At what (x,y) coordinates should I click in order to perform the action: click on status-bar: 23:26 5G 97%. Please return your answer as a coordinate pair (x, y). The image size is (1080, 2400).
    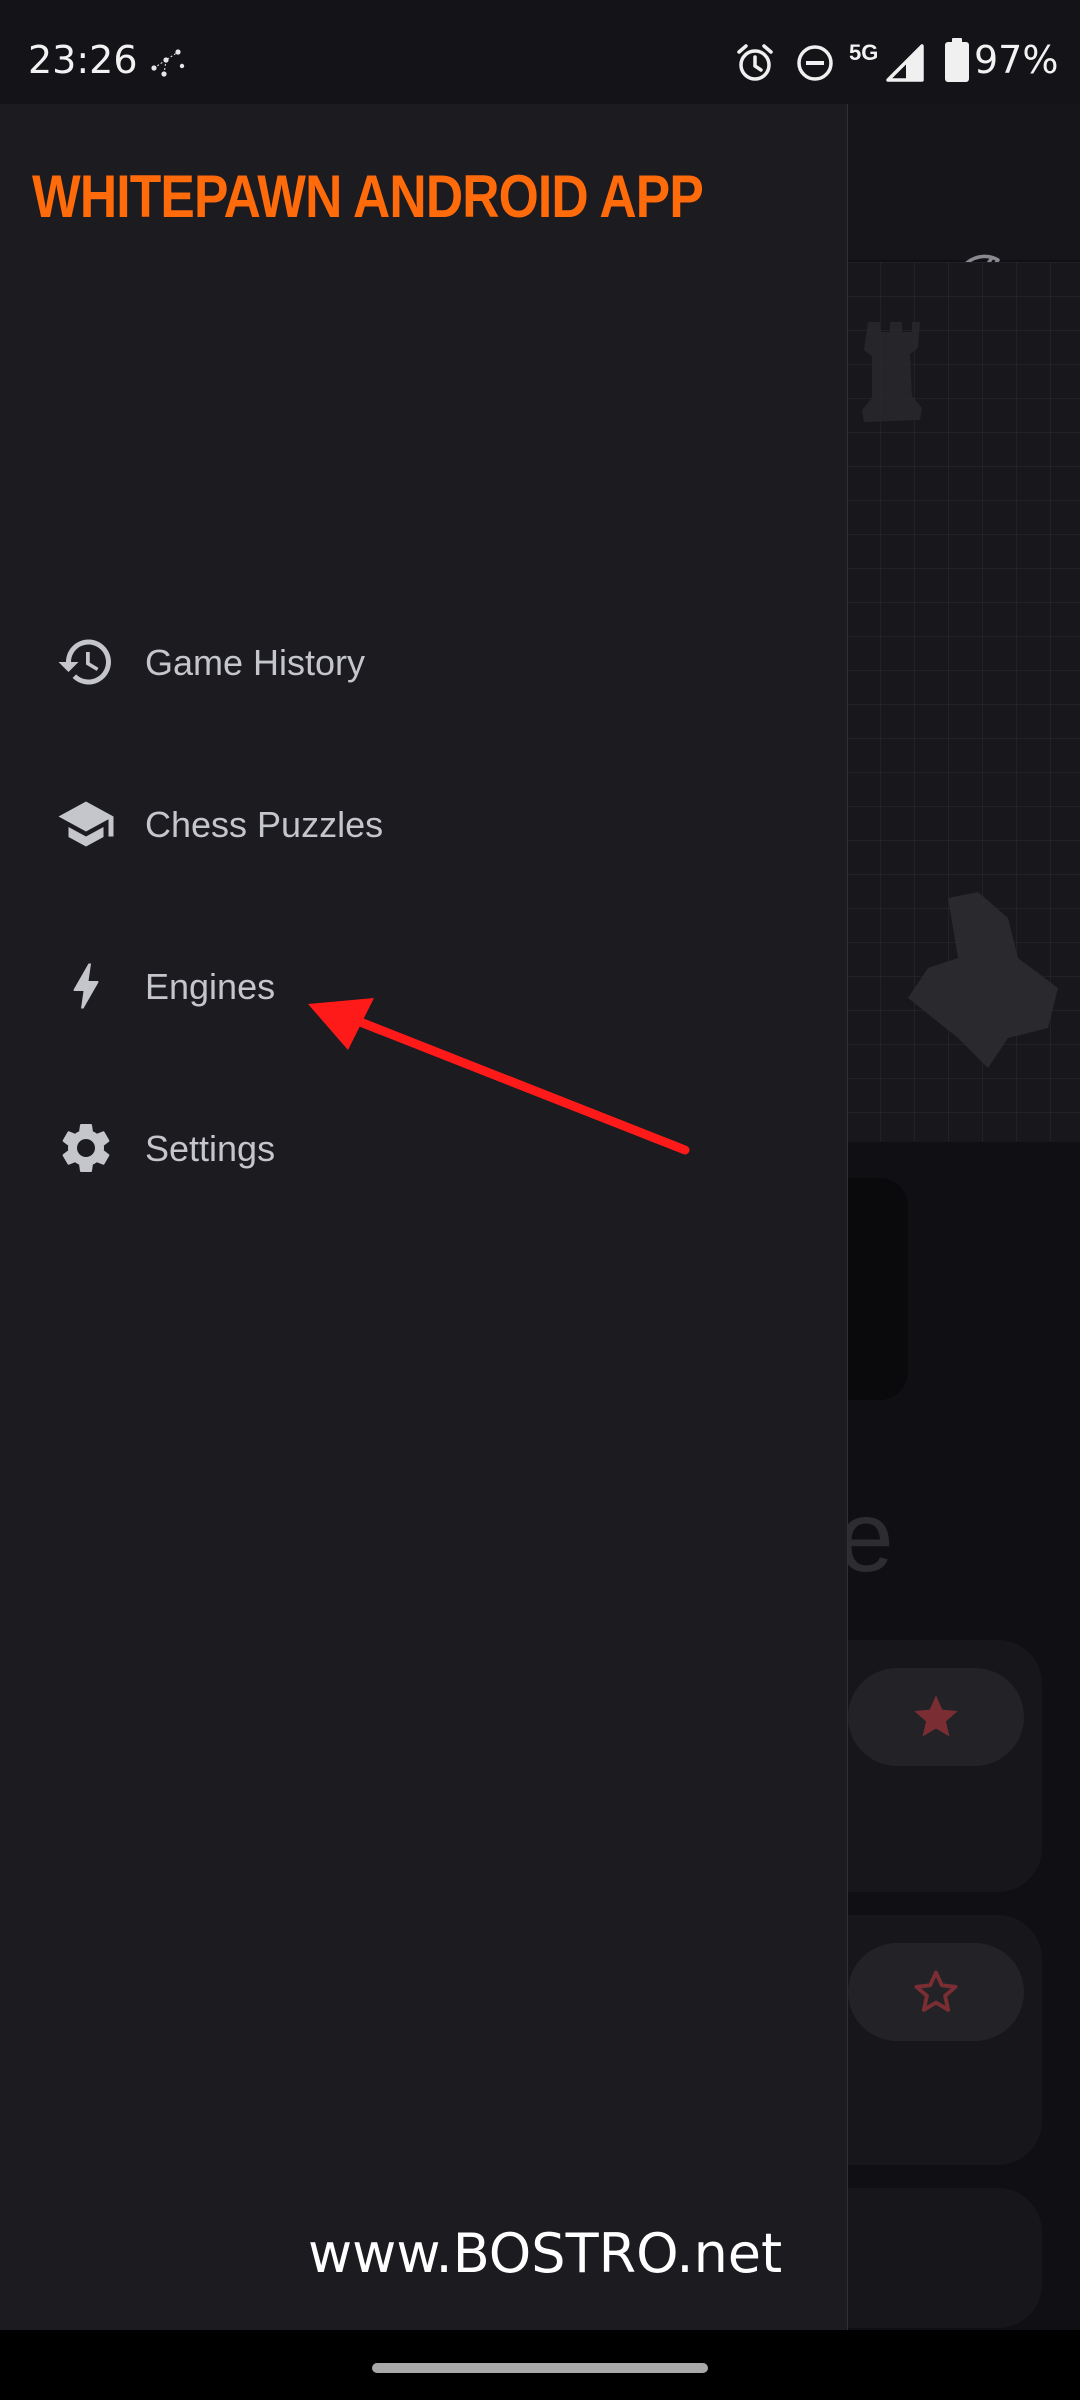
    Looking at the image, I should click on (540, 52).